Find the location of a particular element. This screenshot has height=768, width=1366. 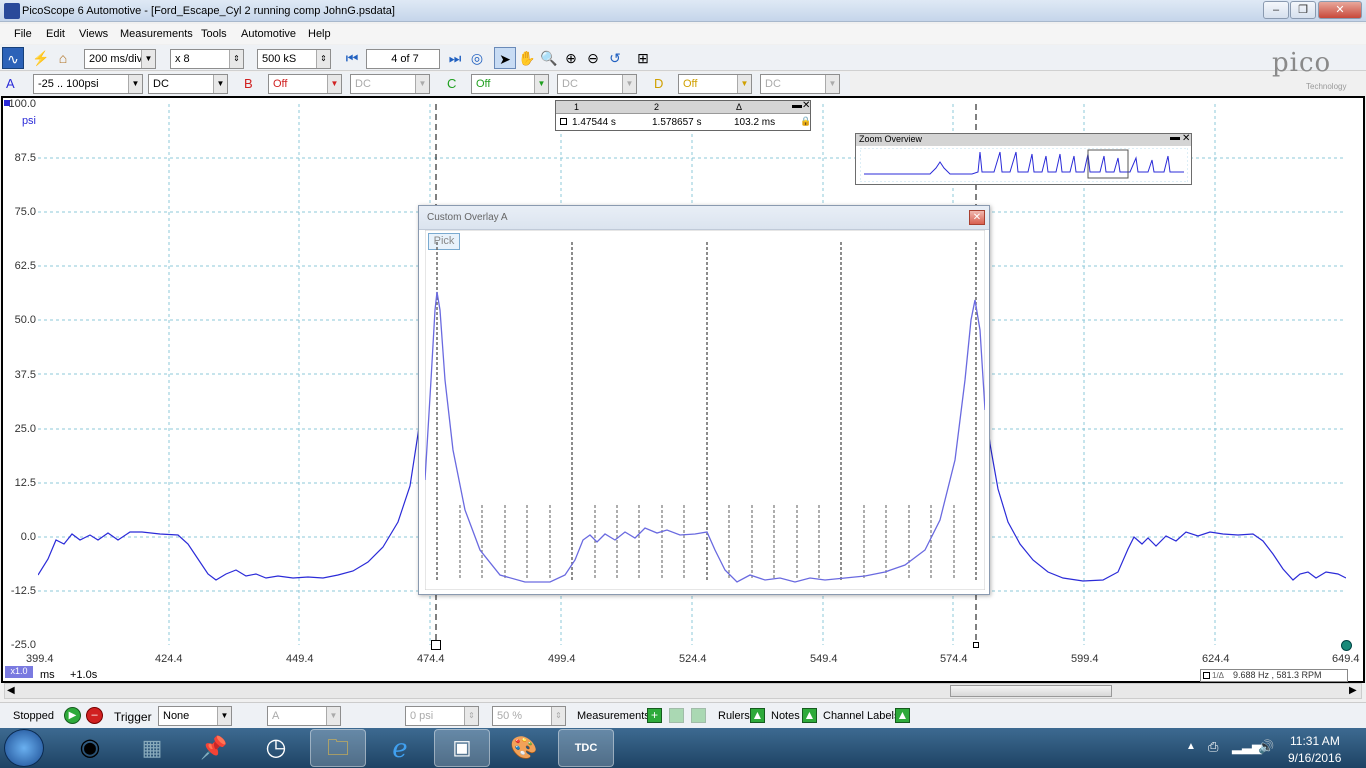

channel-a-coupling-select: DC ▼ is located at coordinates (188, 84).